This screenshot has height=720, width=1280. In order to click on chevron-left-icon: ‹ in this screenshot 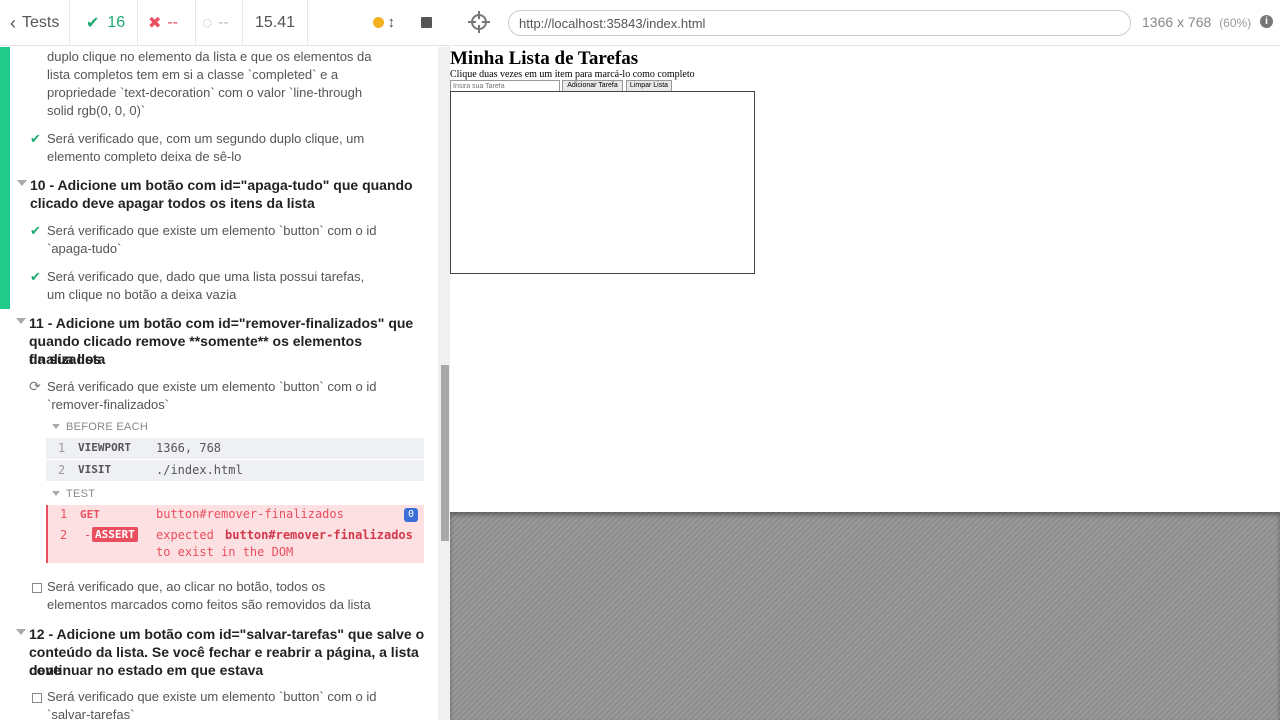, I will do `click(13, 22)`.